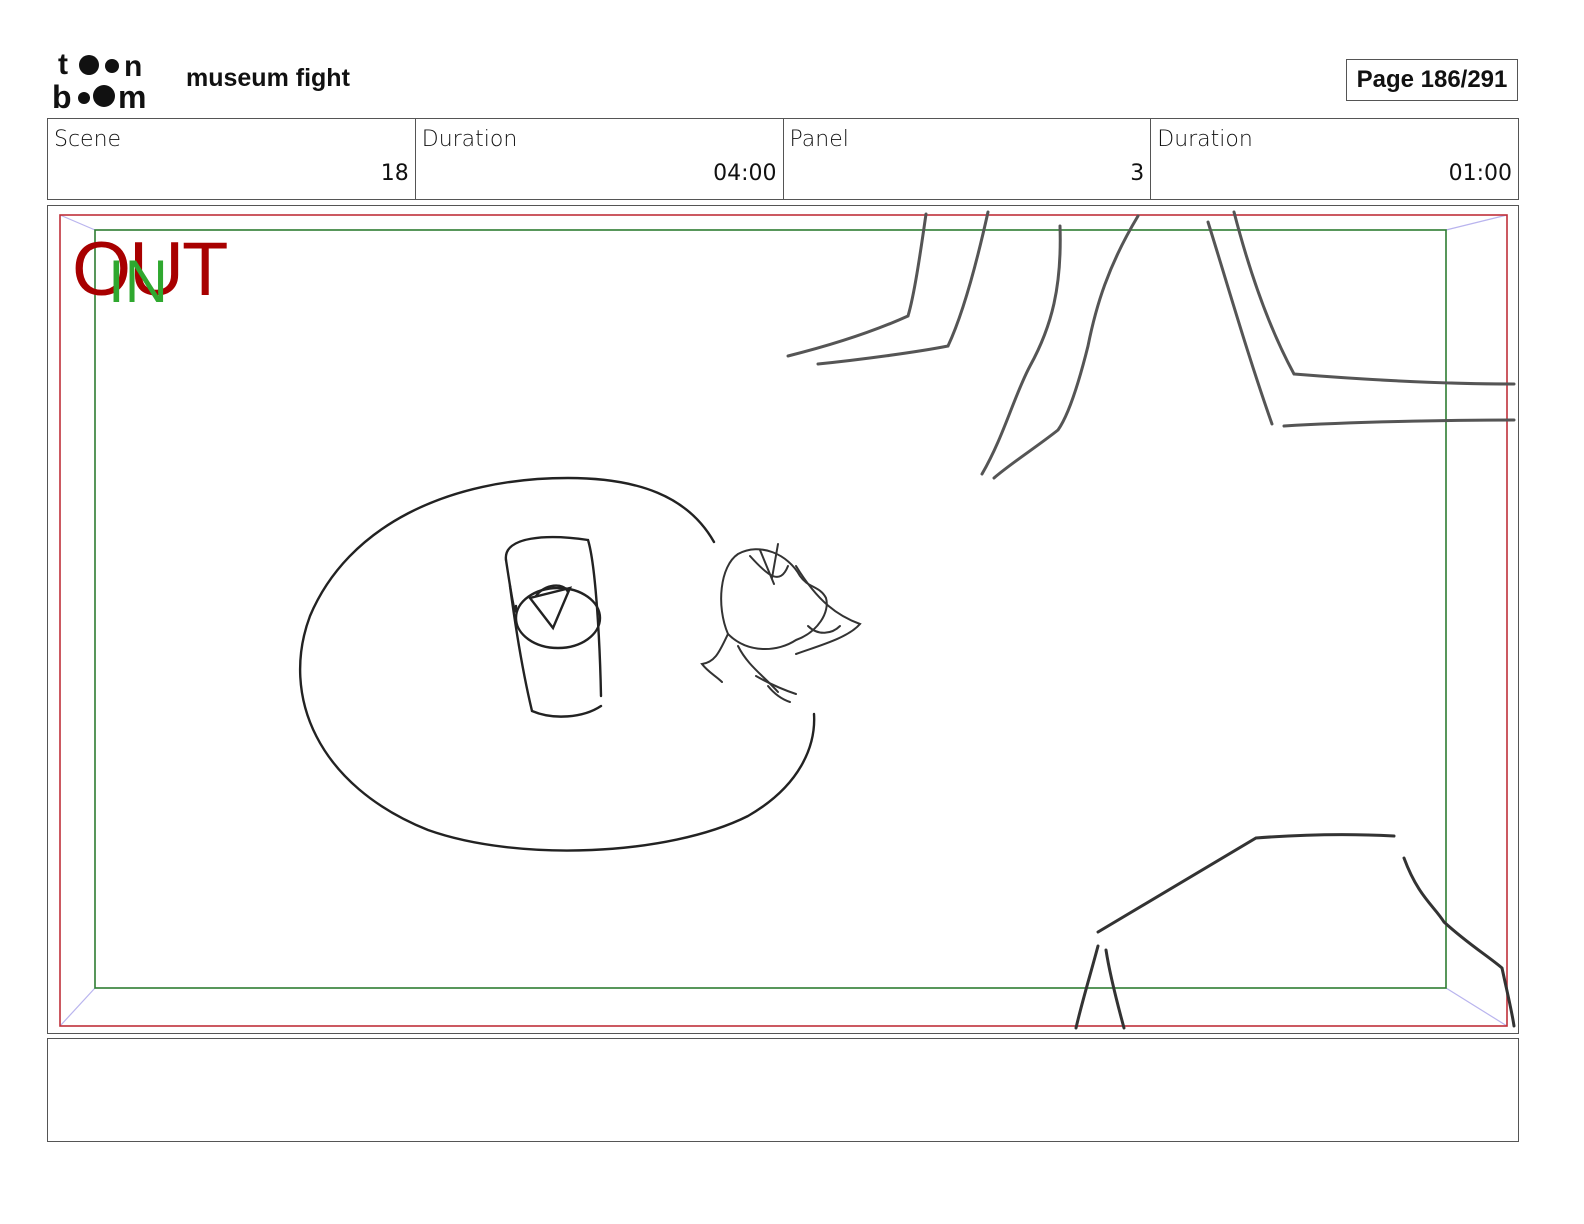 The height and width of the screenshot is (1224, 1584). I want to click on scene-duration-value: 04:00, so click(745, 173).